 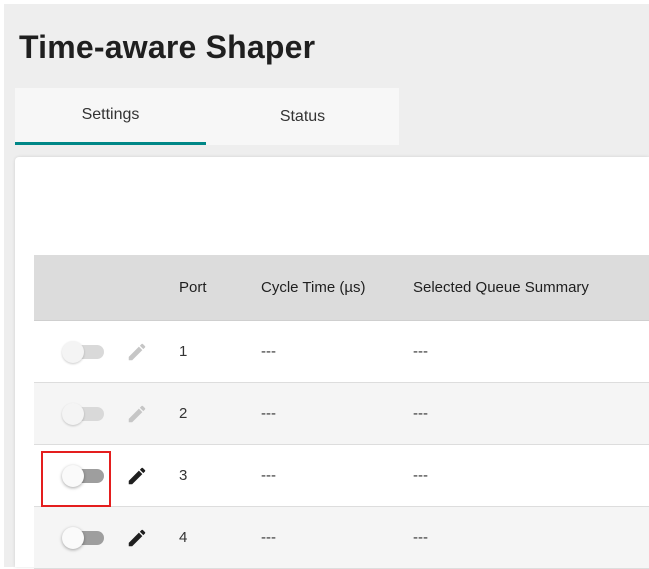 I want to click on column-header-port: Port, so click(x=193, y=287).